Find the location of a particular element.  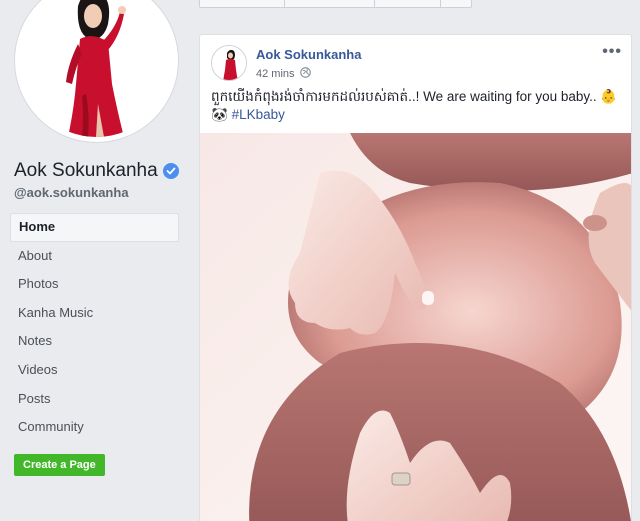

post-time-text: 42 mins is located at coordinates (275, 74).